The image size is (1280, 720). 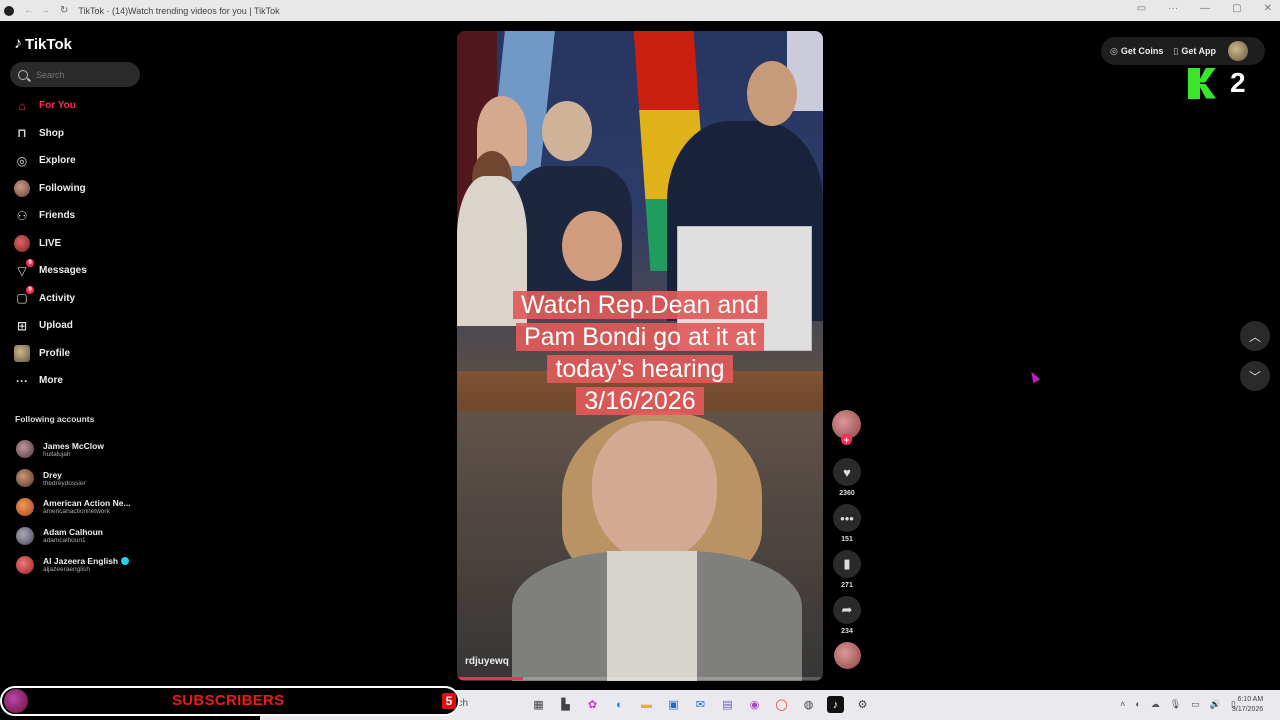 I want to click on music-disc-avatar, so click(x=847, y=655).